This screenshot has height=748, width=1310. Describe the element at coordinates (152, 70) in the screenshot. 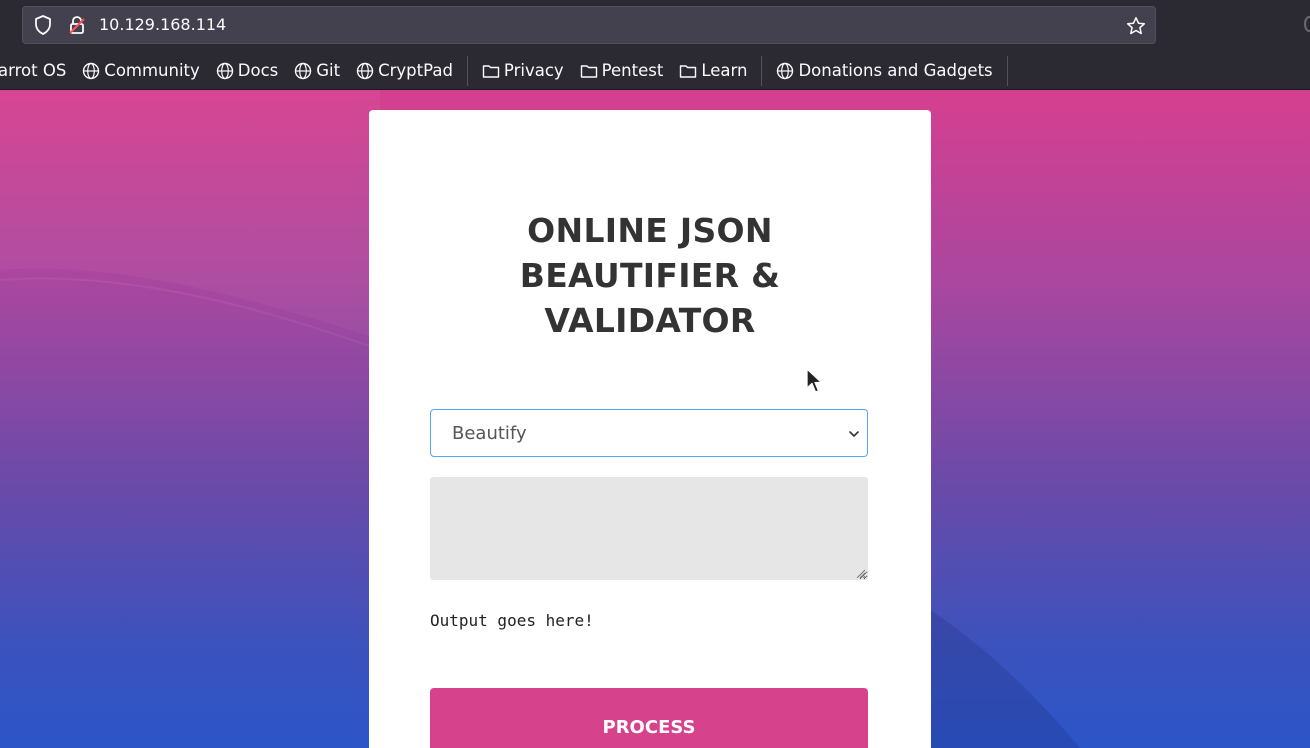

I see `bookmark-label: Community` at that location.